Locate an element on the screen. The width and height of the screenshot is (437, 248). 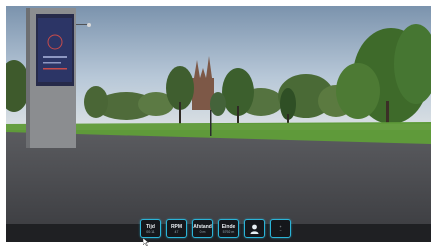
stat-time: Tijd 00:11 is located at coordinates (150, 228).